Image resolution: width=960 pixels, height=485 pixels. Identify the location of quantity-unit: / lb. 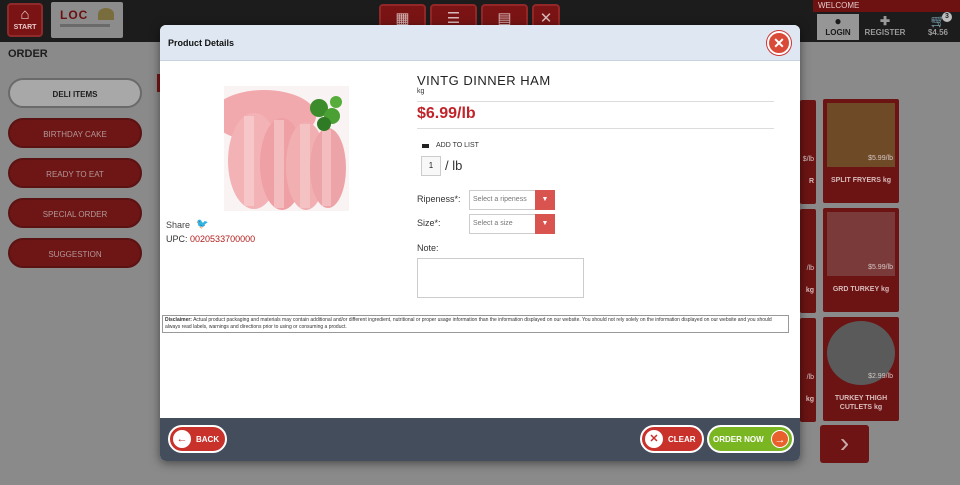
(454, 165).